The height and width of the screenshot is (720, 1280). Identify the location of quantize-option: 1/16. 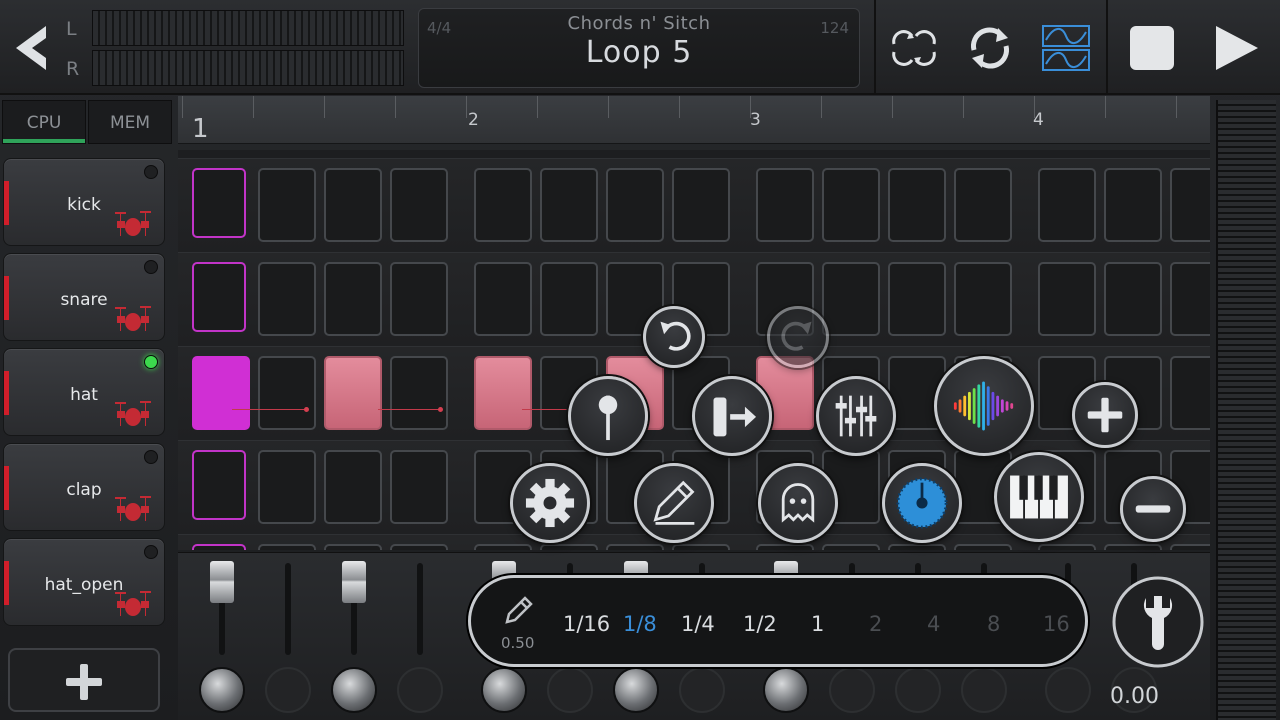
(586, 624).